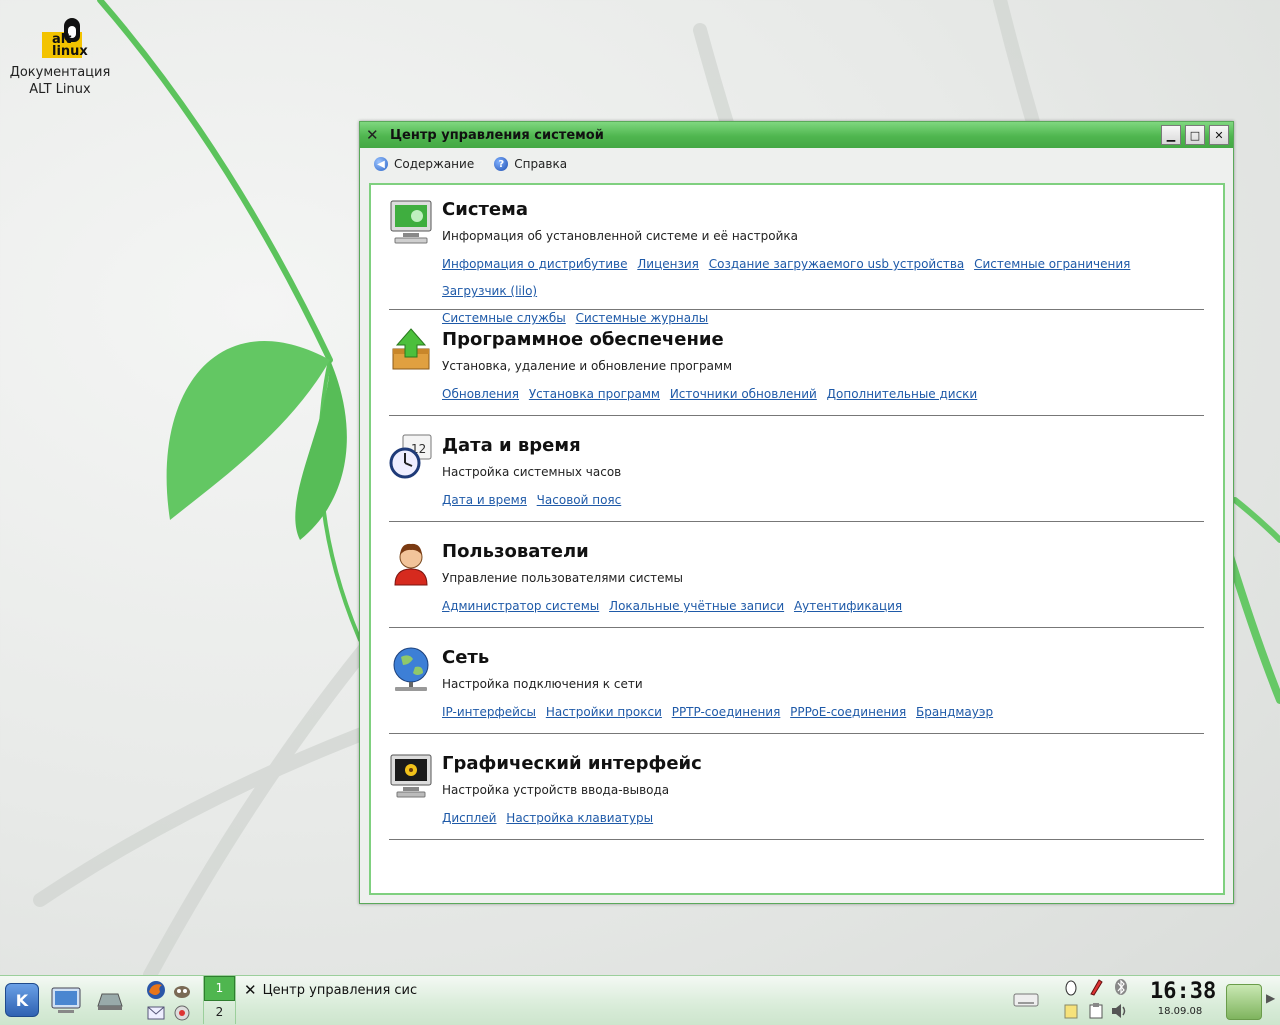 This screenshot has width=1280, height=1025. Describe the element at coordinates (489, 712) in the screenshot. I see `link-ip-interfaces: IP-интерфейсы` at that location.